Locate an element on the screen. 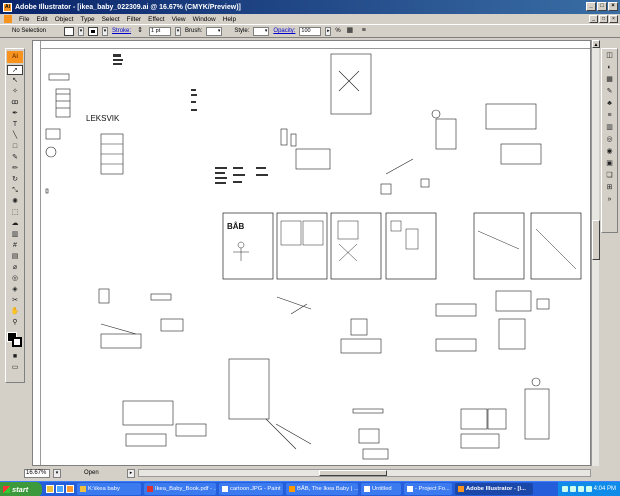  taskbar-item-untitled: Untitled is located at coordinates (381, 489).